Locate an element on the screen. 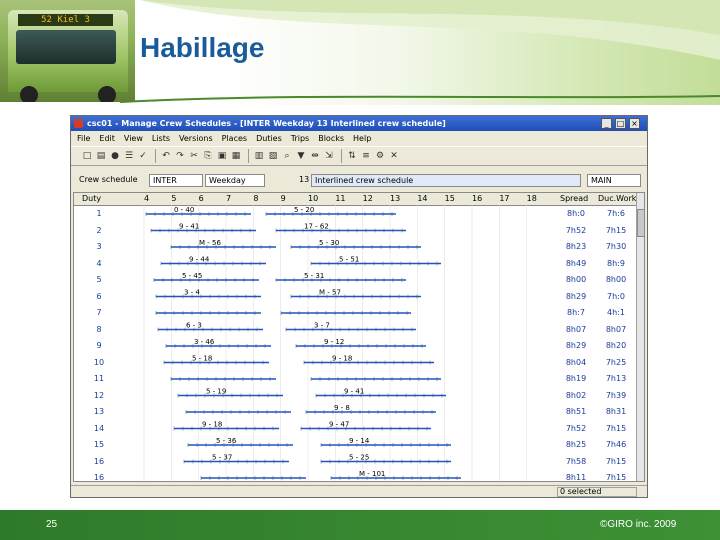 This screenshot has height=540, width=720. paste-icon: ▣ is located at coordinates (222, 156).